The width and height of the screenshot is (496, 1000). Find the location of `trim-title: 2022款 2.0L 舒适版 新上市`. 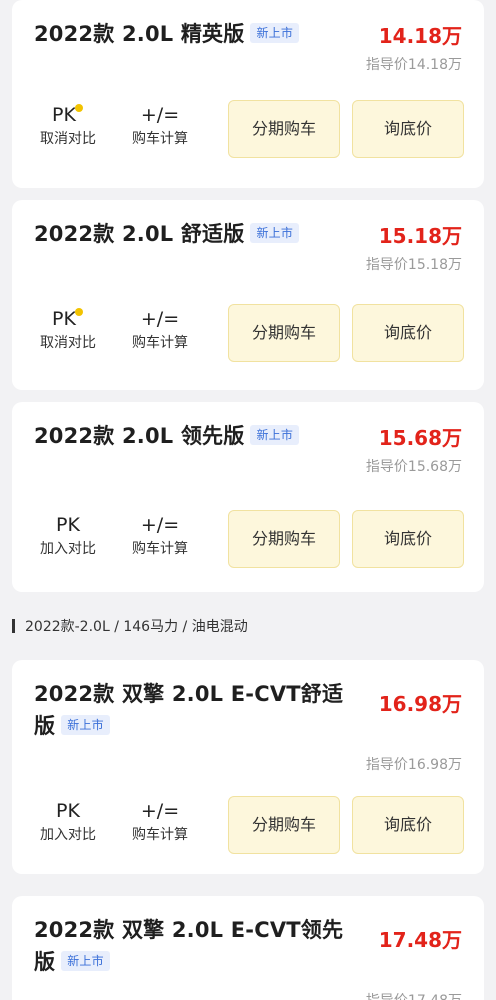

trim-title: 2022款 2.0L 舒适版 新上市 is located at coordinates (194, 234).